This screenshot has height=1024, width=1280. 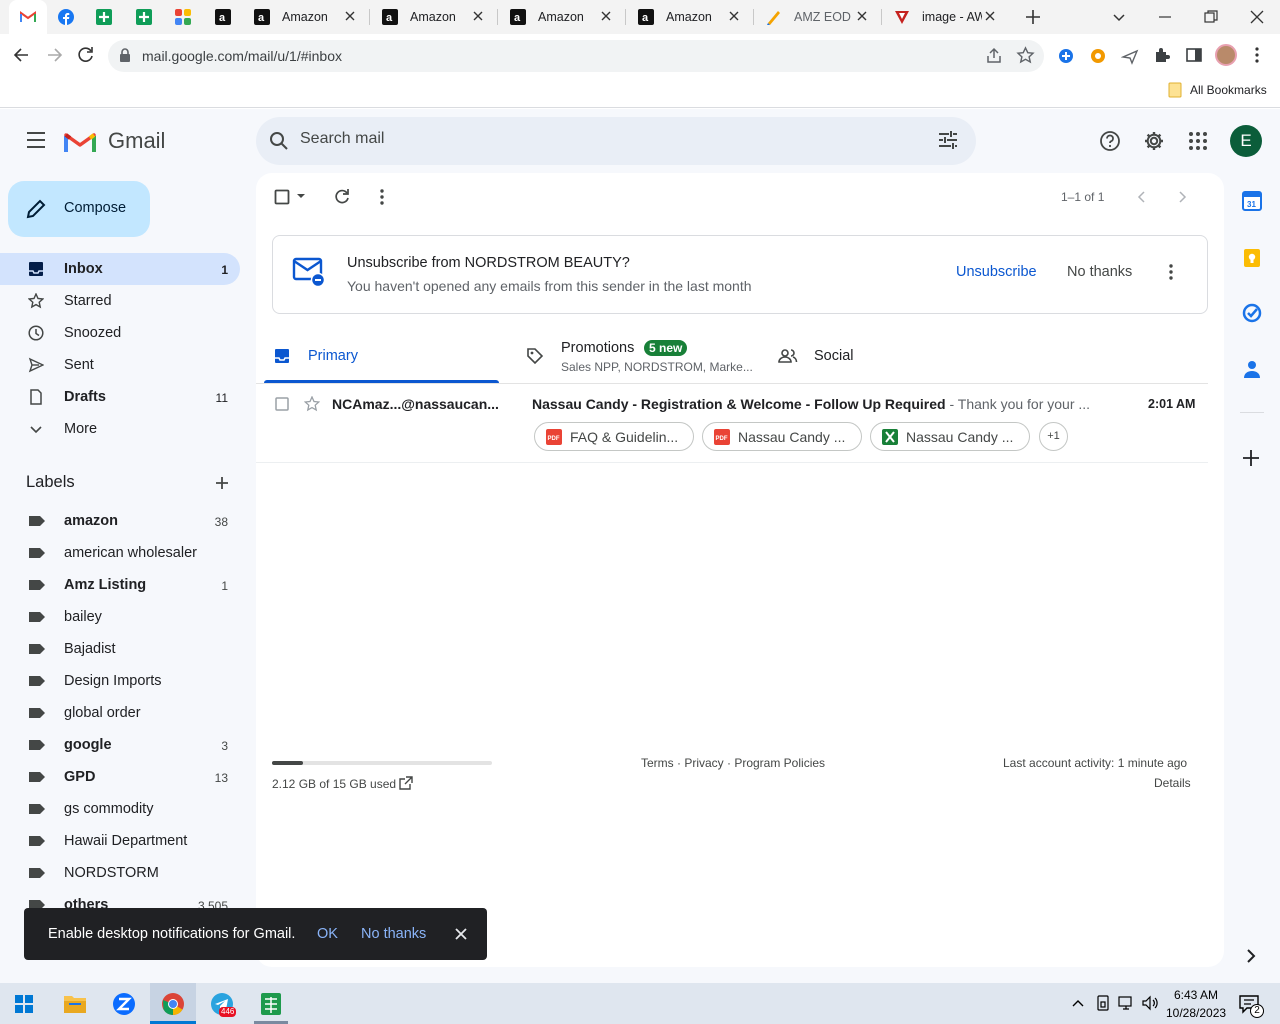 I want to click on tab-image-aws: image - AW, so click(x=946, y=17).